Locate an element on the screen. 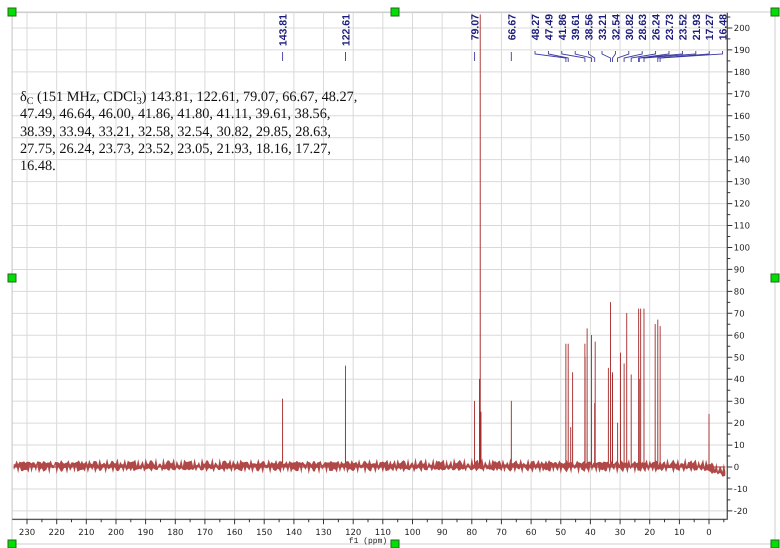 The width and height of the screenshot is (780, 548). peak-label: 16.48 is located at coordinates (724, 27).